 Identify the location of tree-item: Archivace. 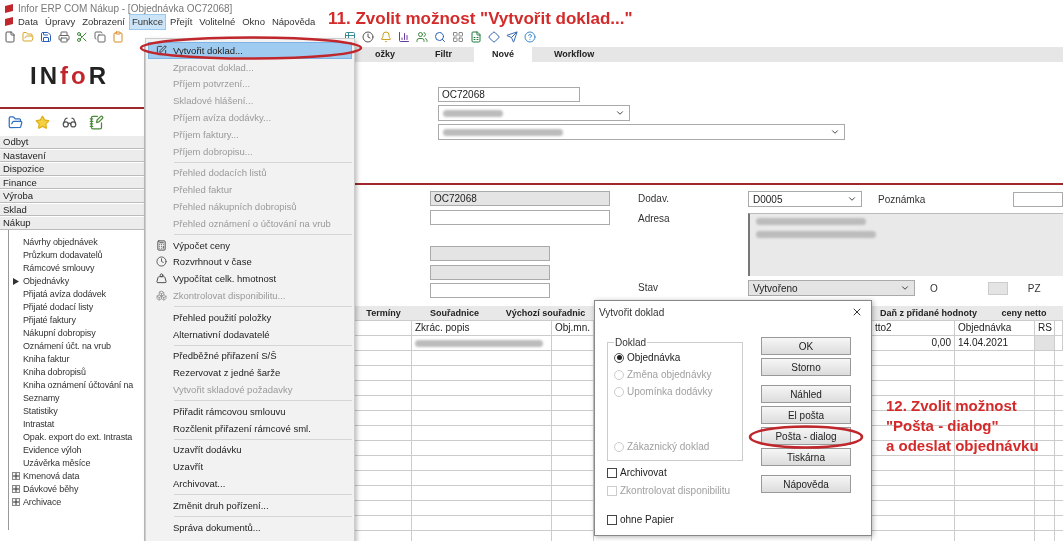
(42, 502).